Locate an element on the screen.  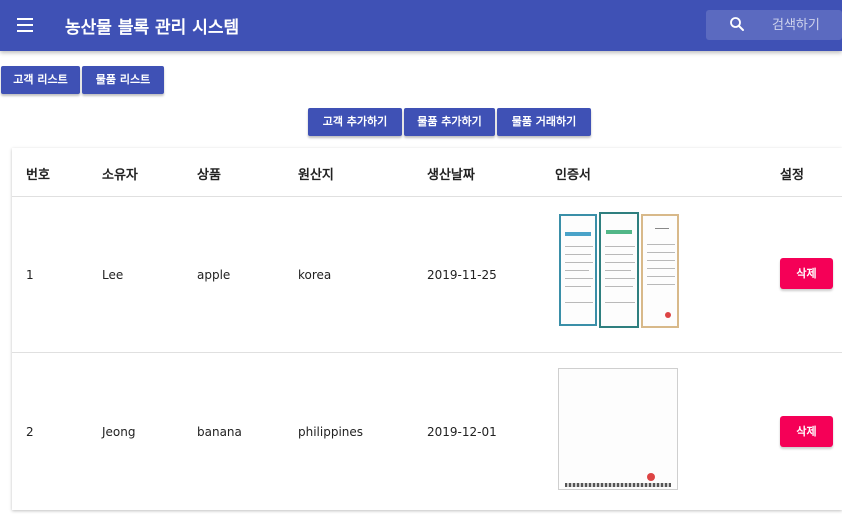
add-product-button: 물품 추가하기 is located at coordinates (449, 122).